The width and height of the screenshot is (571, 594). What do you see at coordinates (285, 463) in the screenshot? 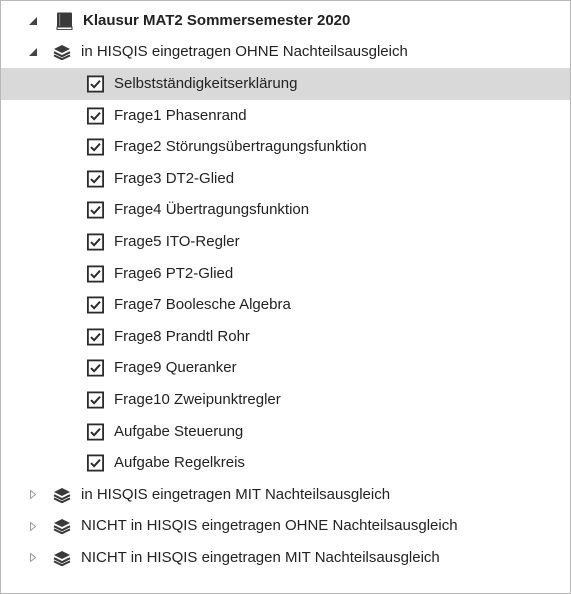
I see `tree-item-row: Aufgabe Regelkreis` at bounding box center [285, 463].